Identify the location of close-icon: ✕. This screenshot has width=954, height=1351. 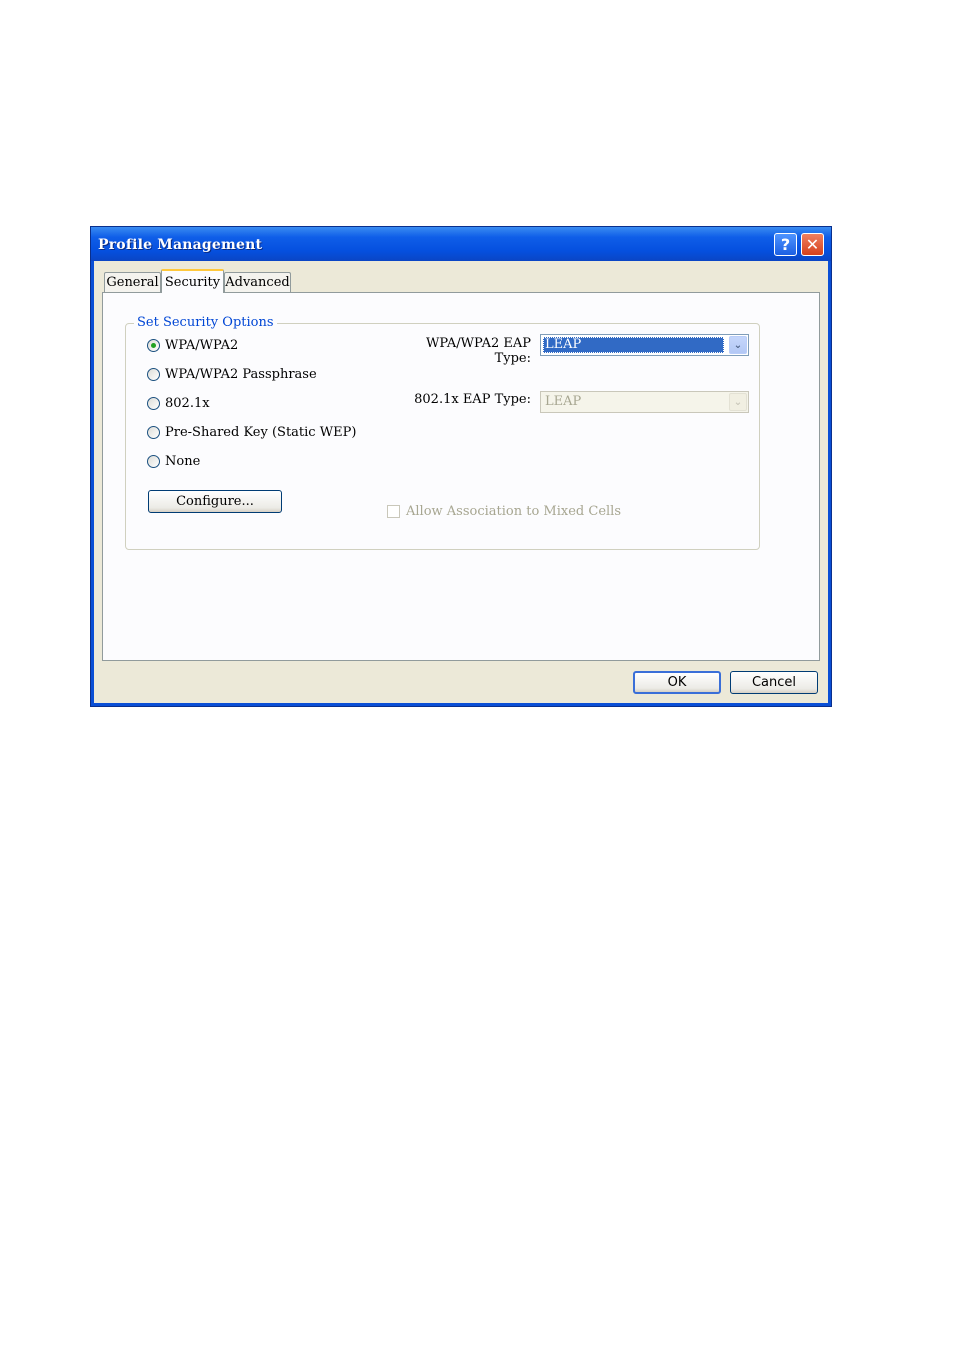
(812, 244).